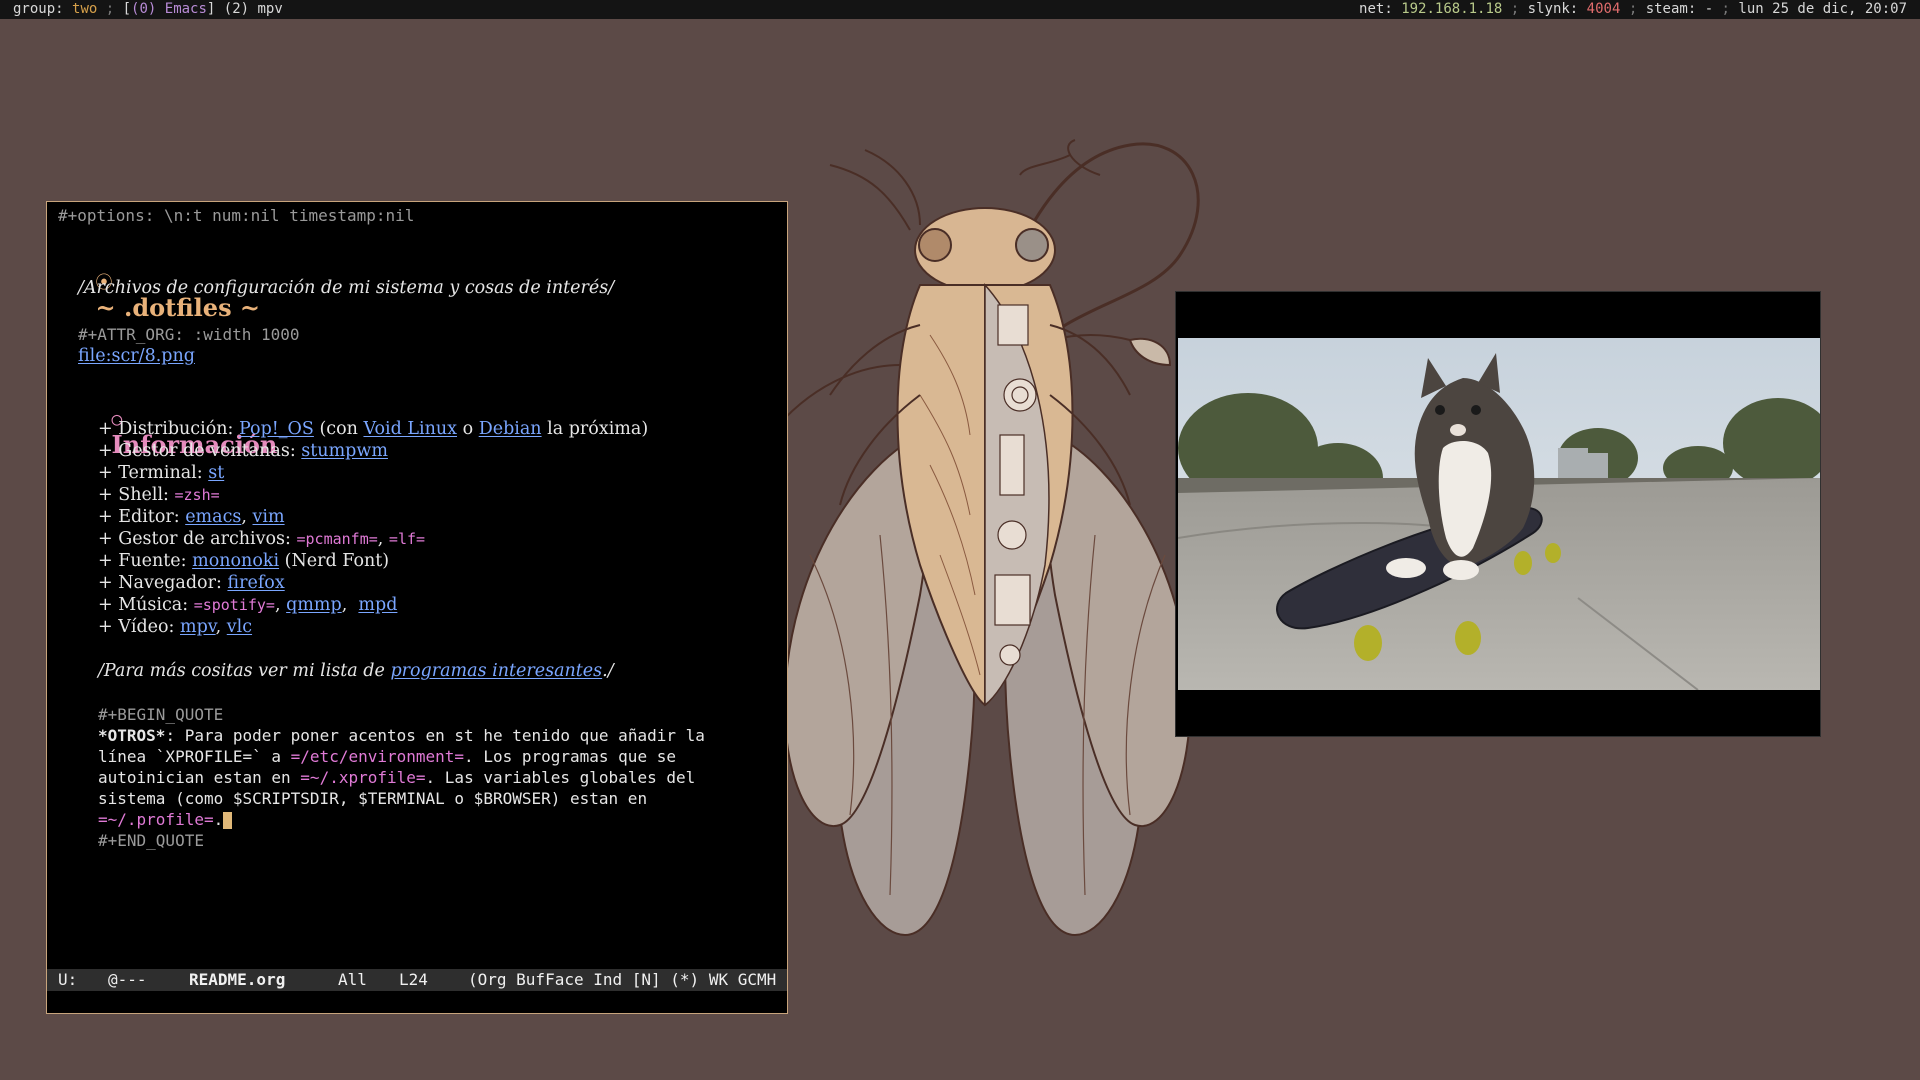 This screenshot has height=1080, width=1920. I want to click on group-label: group:, so click(43, 9).